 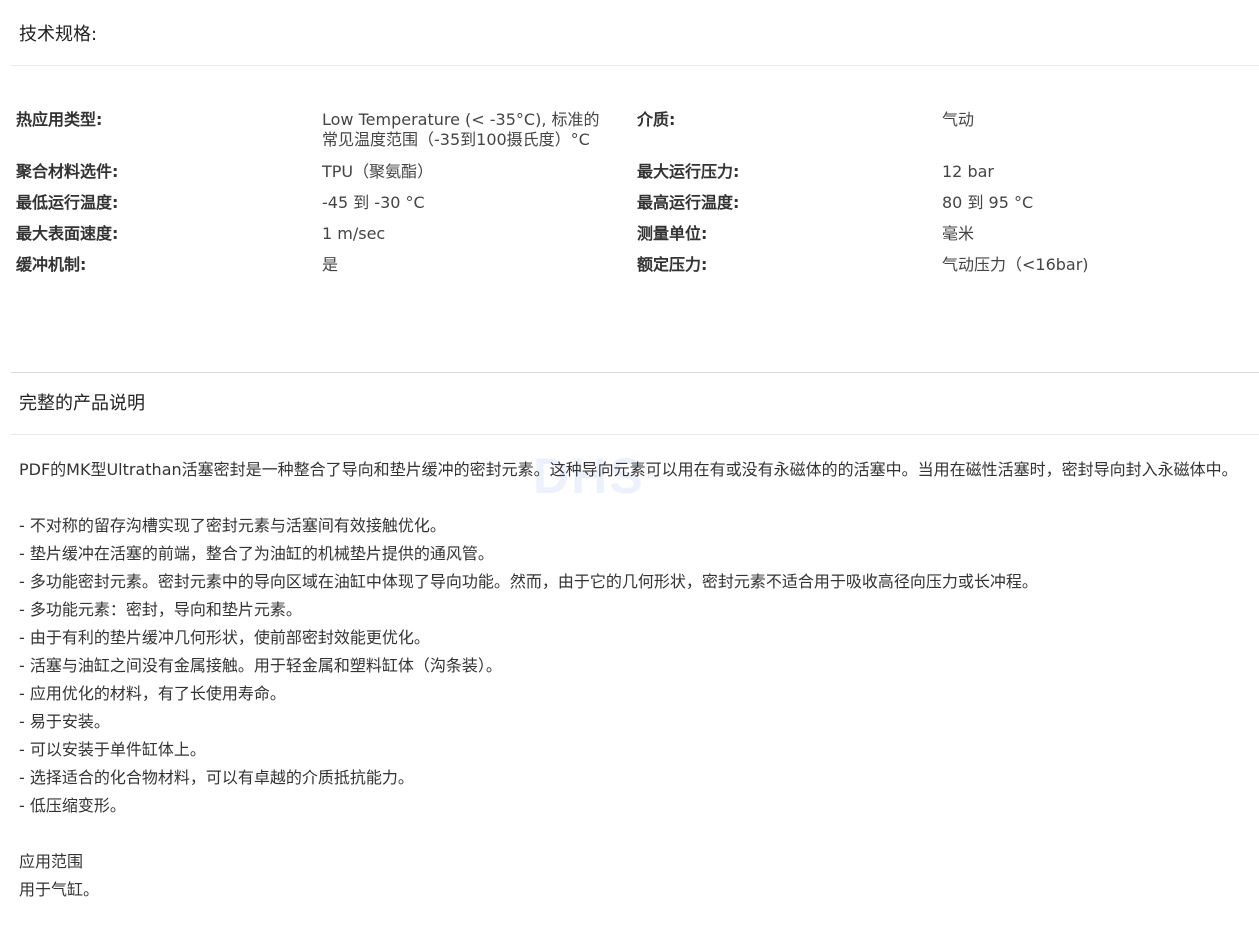 What do you see at coordinates (688, 202) in the screenshot?
I see `spec-label: 最高运行温度:` at bounding box center [688, 202].